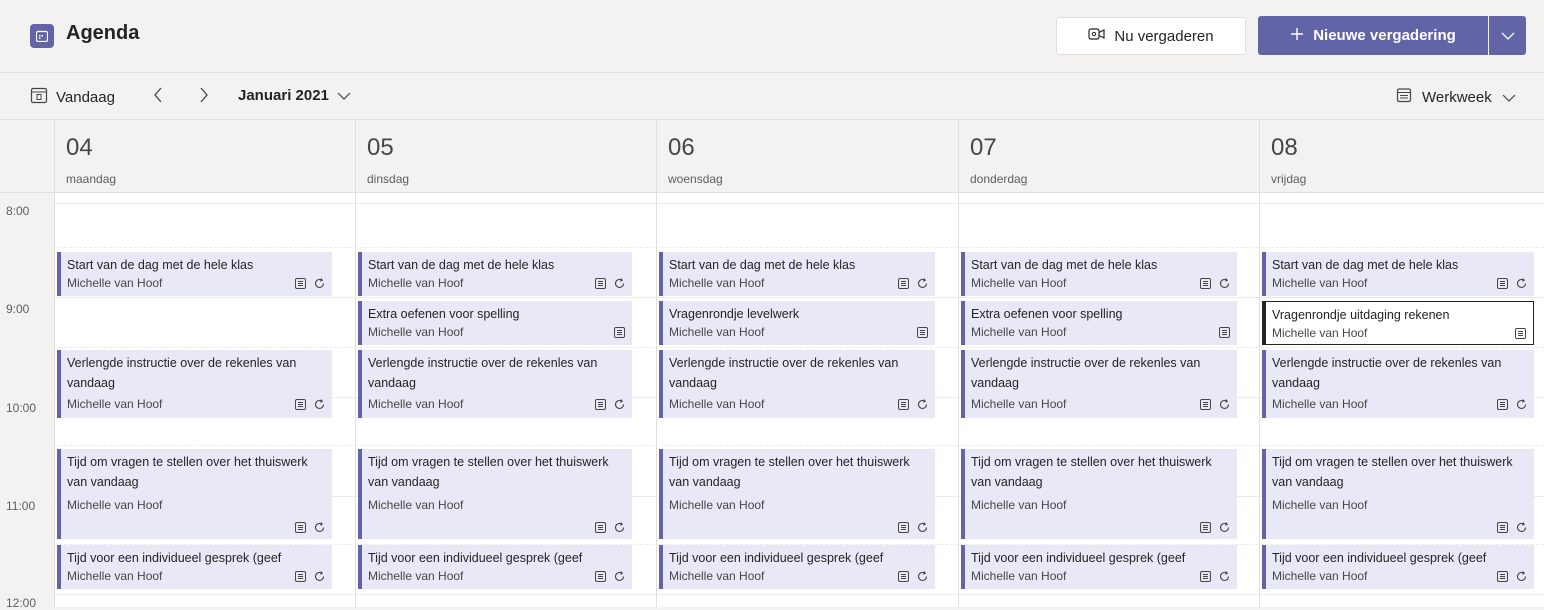  Describe the element at coordinates (388, 179) in the screenshot. I see `day-name: dinsdag` at that location.